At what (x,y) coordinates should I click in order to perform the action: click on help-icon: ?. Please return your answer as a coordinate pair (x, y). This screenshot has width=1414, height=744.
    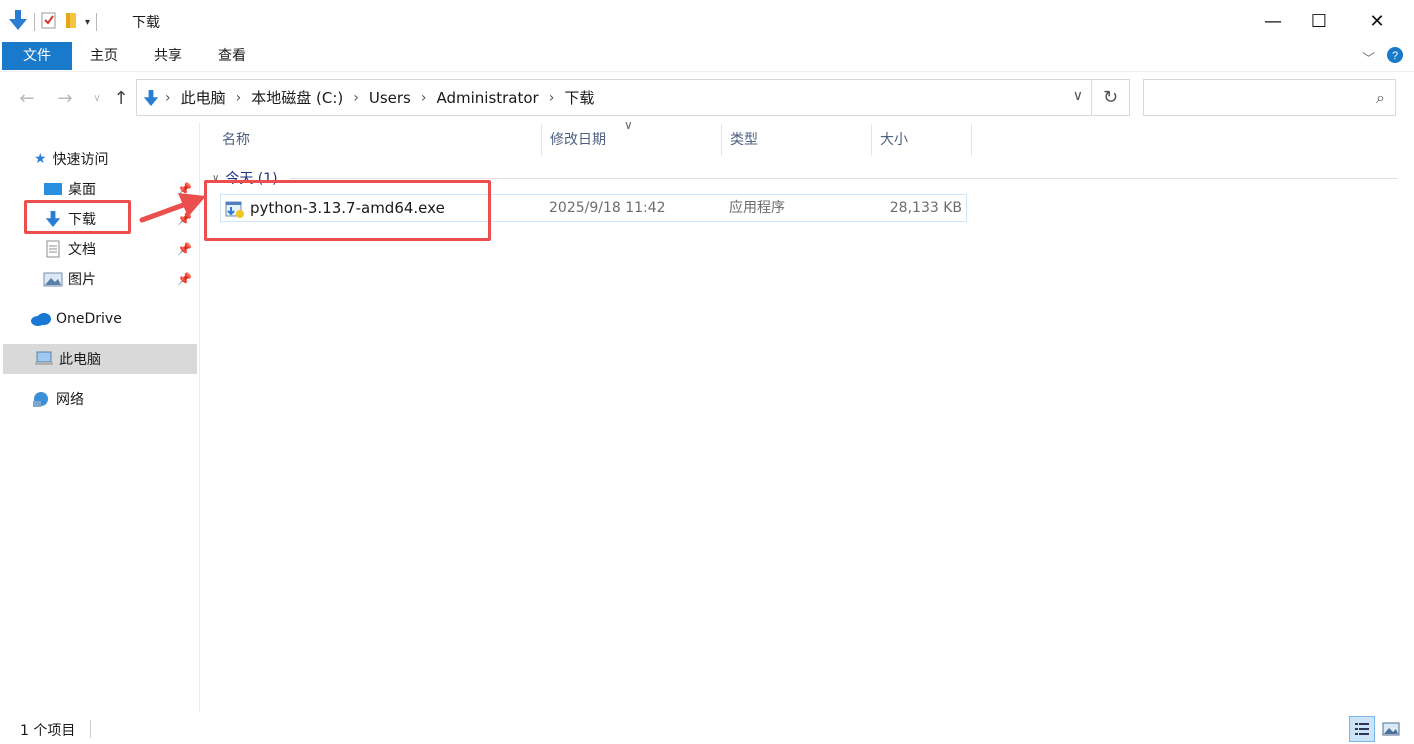
    Looking at the image, I should click on (1395, 57).